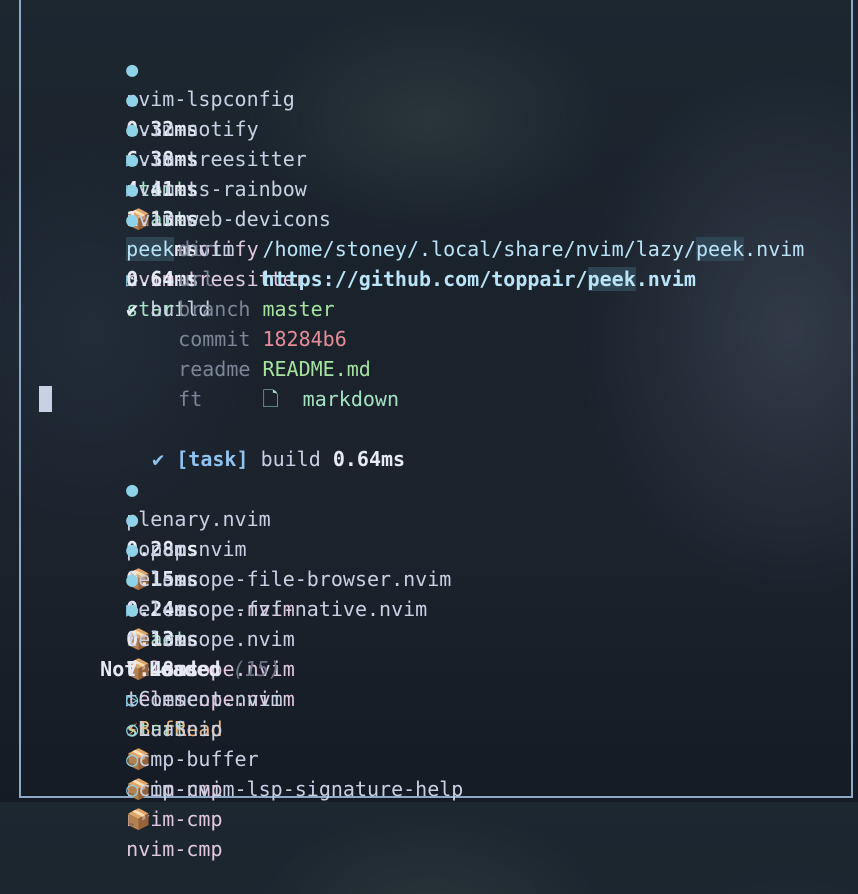 The width and height of the screenshot is (858, 894). I want to click on plugin-row: ● nvim-web-devicons 0.28ms ▷ start, so click(204, 232).